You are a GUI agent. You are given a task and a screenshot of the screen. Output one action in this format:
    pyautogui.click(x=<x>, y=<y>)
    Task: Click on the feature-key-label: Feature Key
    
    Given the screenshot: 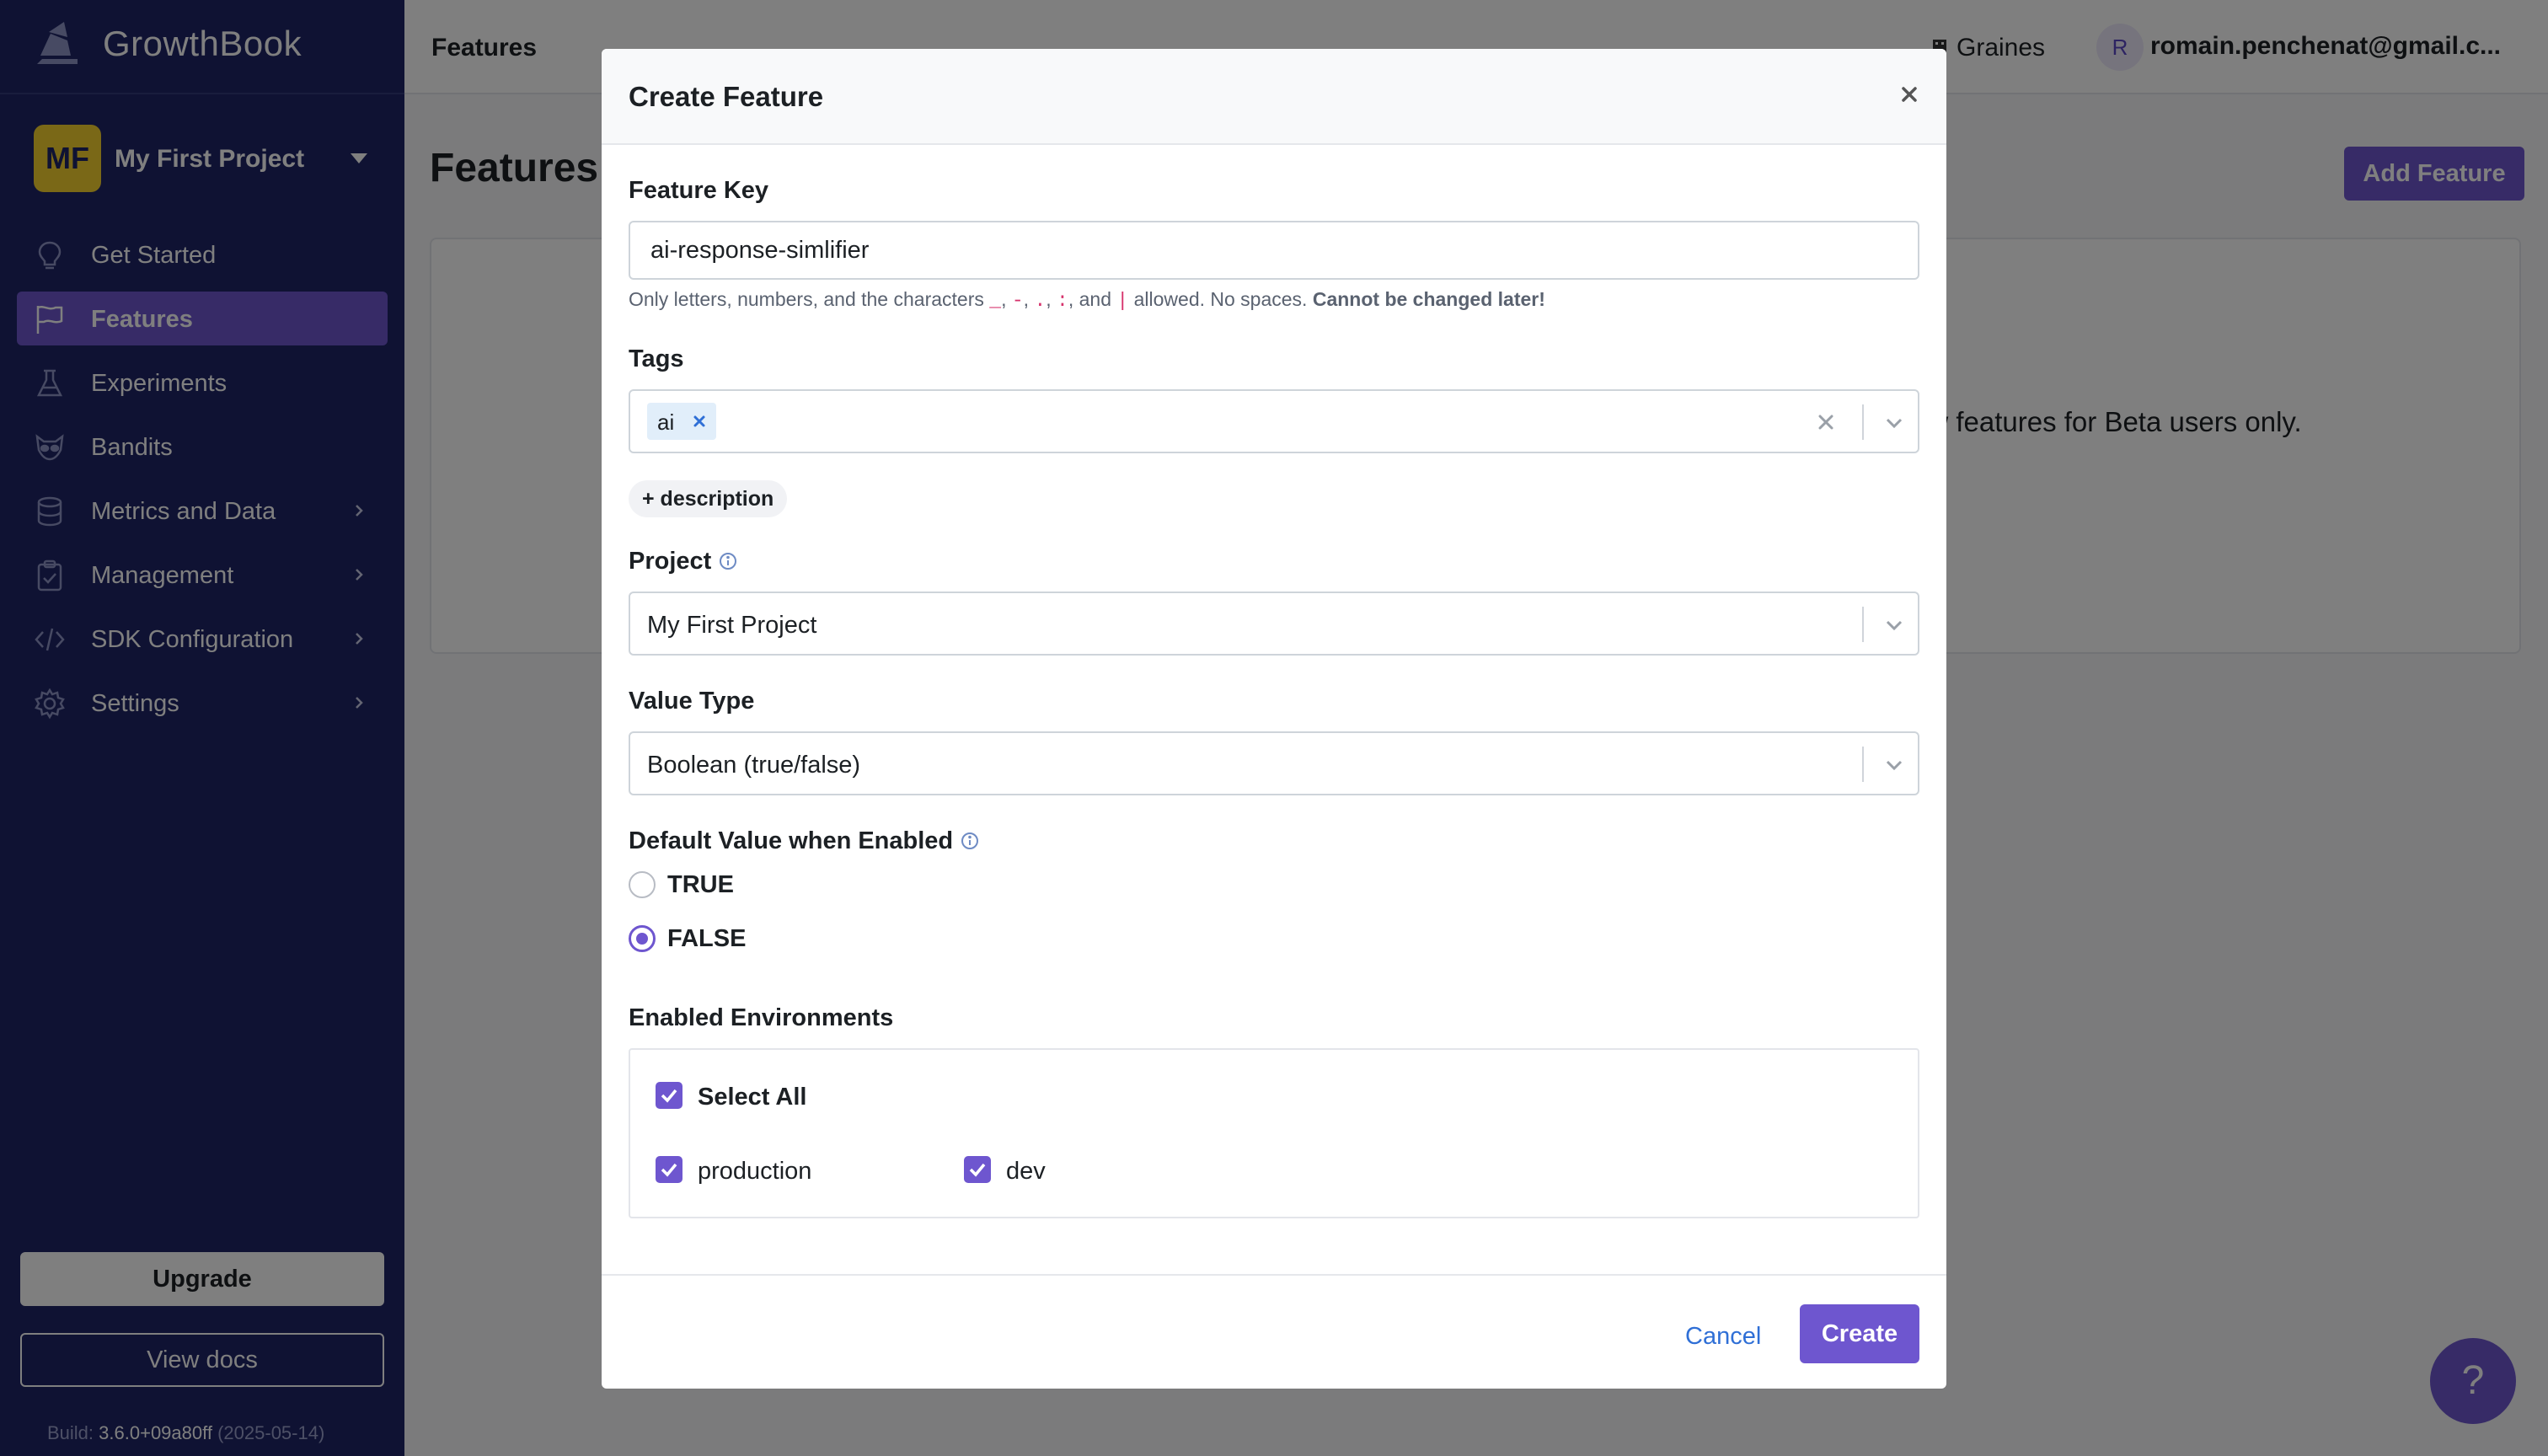 What is the action you would take?
    pyautogui.click(x=699, y=190)
    